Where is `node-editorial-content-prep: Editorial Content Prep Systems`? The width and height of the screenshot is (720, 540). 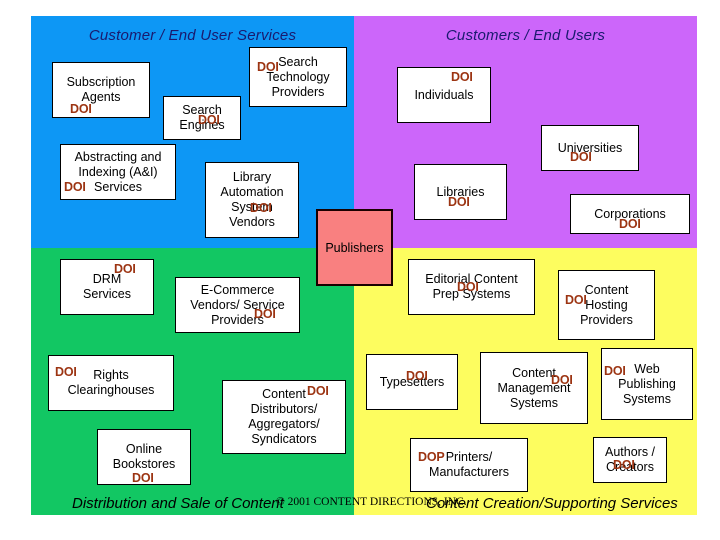 node-editorial-content-prep: Editorial Content Prep Systems is located at coordinates (471, 287).